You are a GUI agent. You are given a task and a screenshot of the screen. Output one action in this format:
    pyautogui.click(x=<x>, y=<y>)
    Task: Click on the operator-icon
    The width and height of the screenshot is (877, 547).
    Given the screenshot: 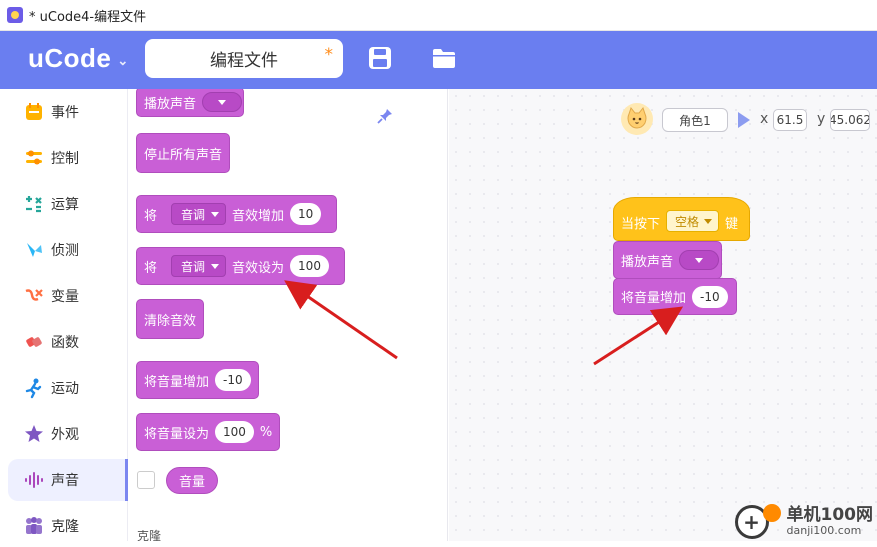 What is the action you would take?
    pyautogui.click(x=34, y=204)
    